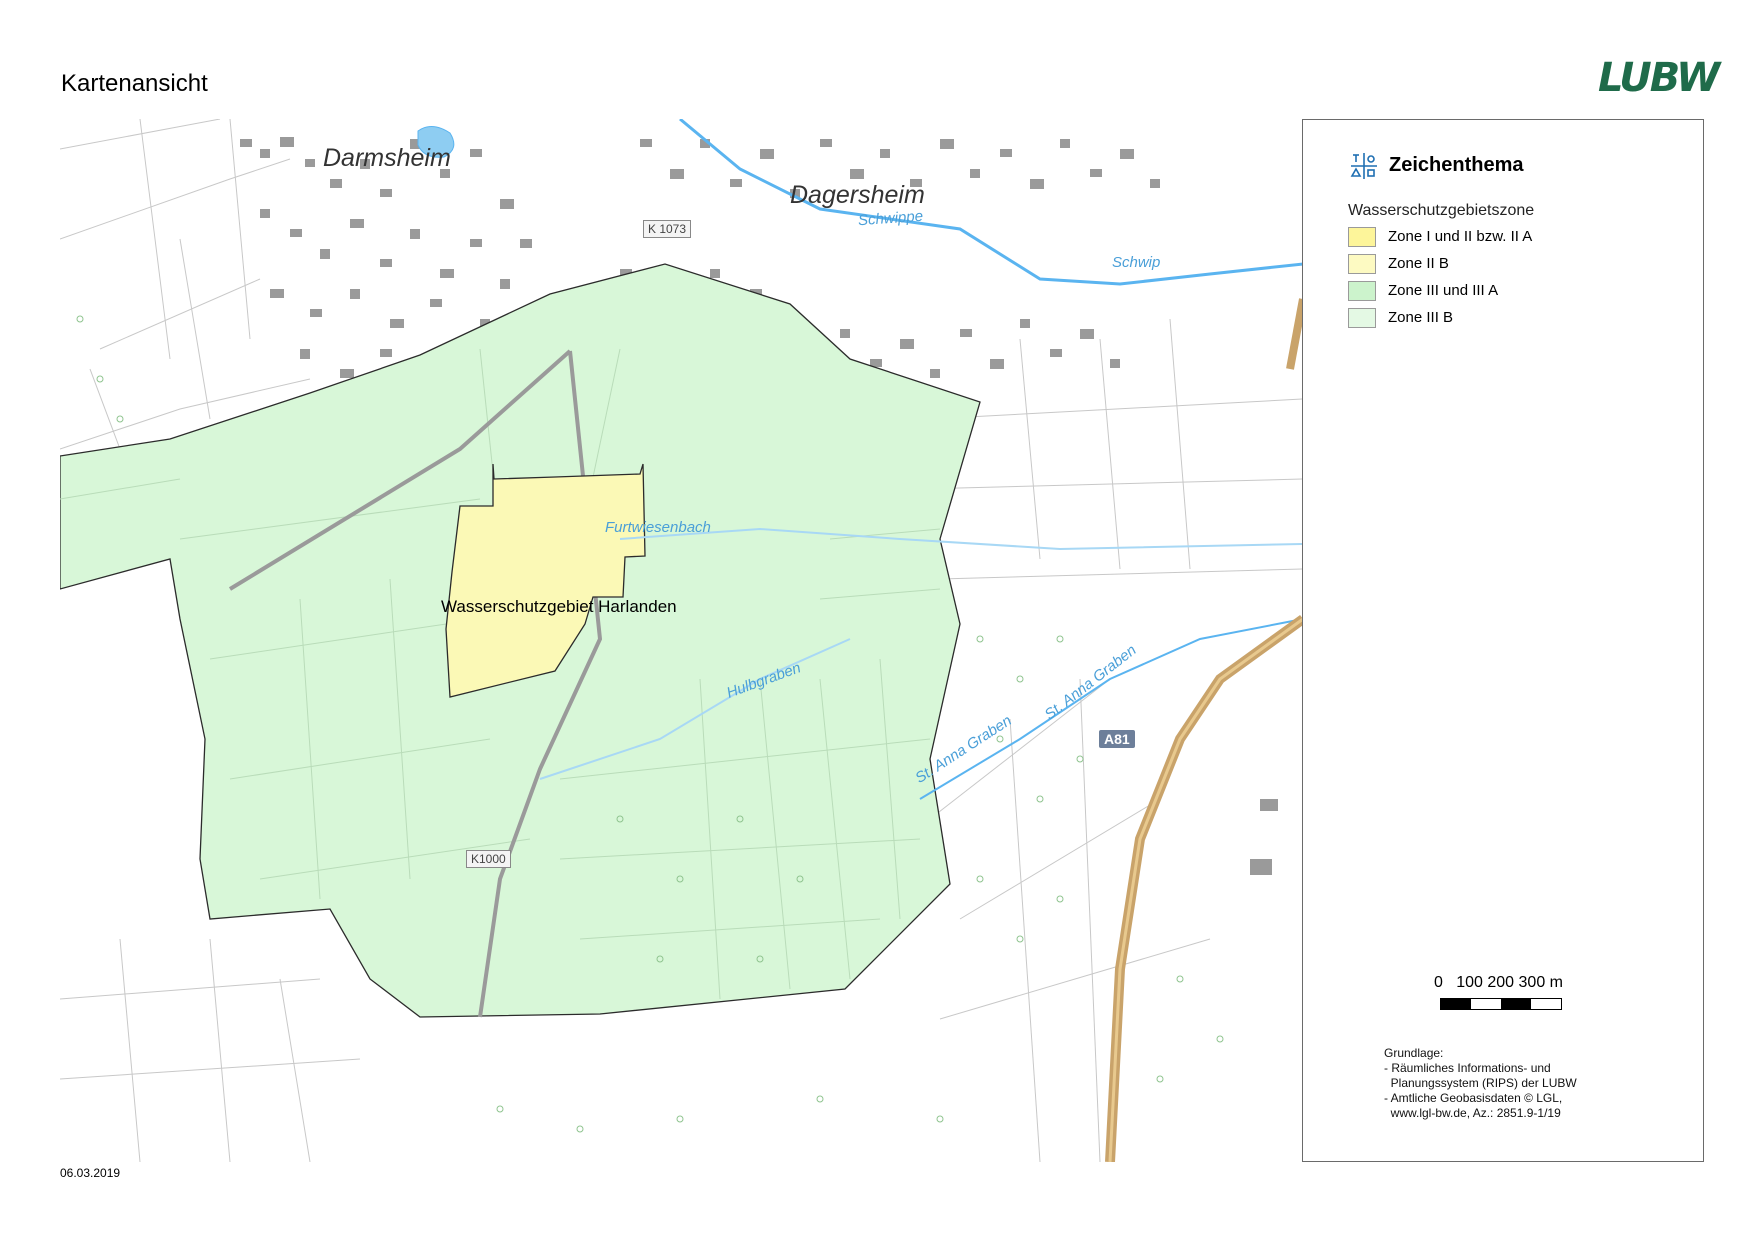 The image size is (1755, 1240). I want to click on water-label-furtwiesenbach: Furtwiesenbach, so click(658, 527).